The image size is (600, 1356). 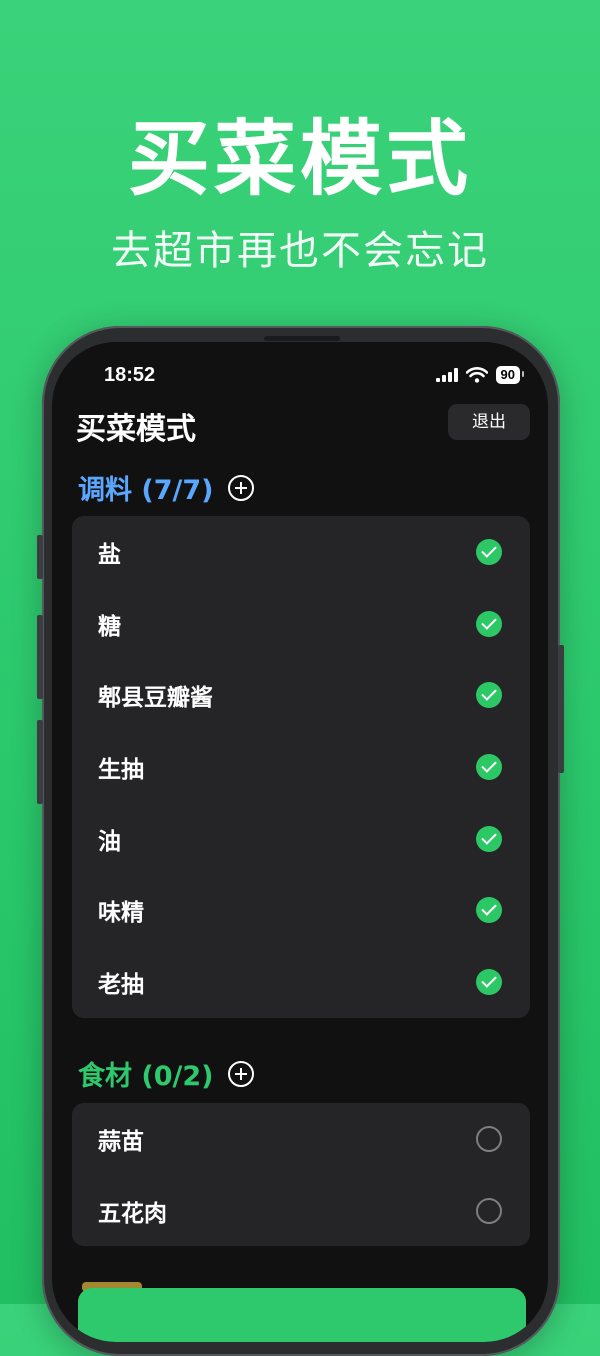 I want to click on list-item: 油, so click(x=301, y=839).